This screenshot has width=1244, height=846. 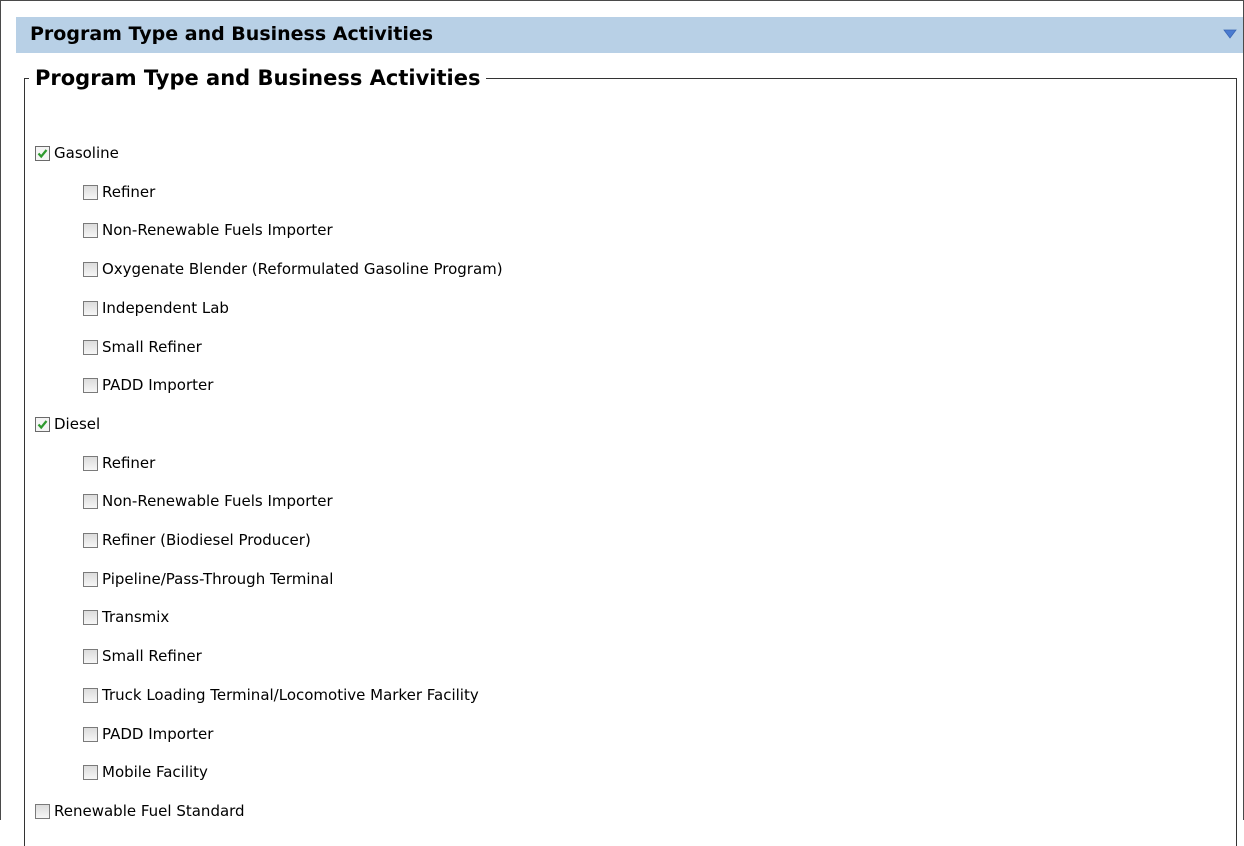 I want to click on checkbox-option: Renewable Fuel Standard, so click(x=140, y=811).